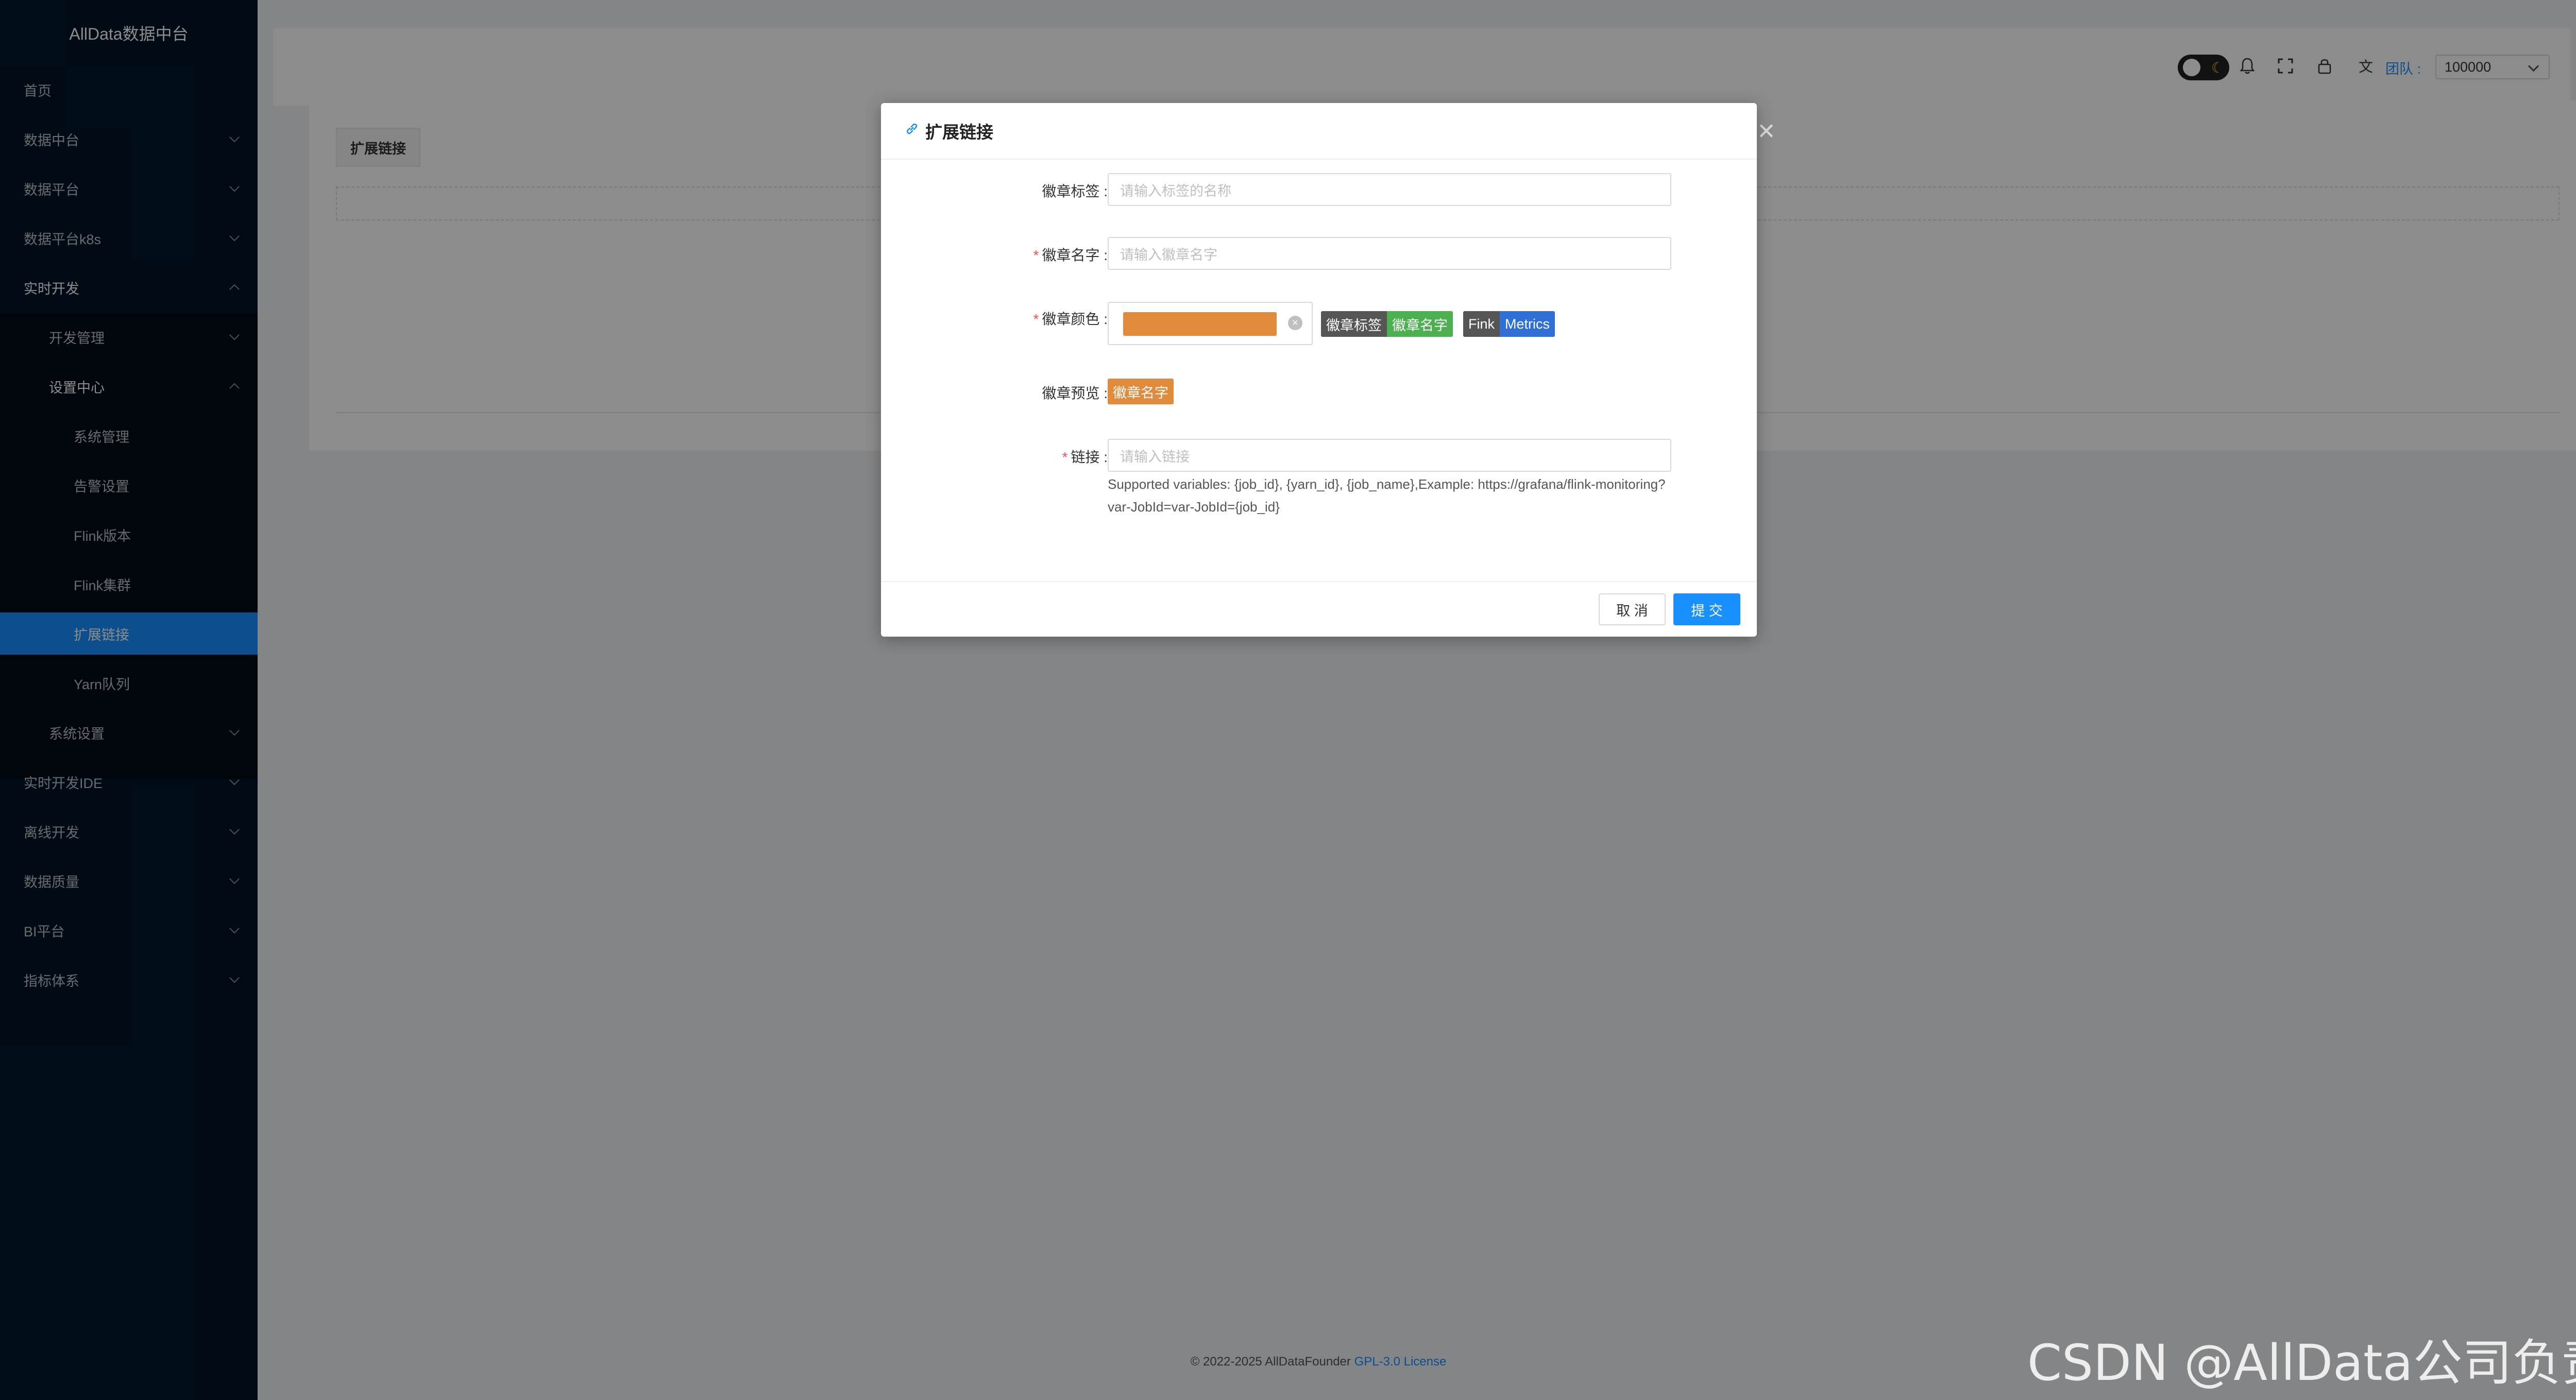 This screenshot has height=1400, width=2576. I want to click on badge-preview: 徽章名字, so click(1141, 392).